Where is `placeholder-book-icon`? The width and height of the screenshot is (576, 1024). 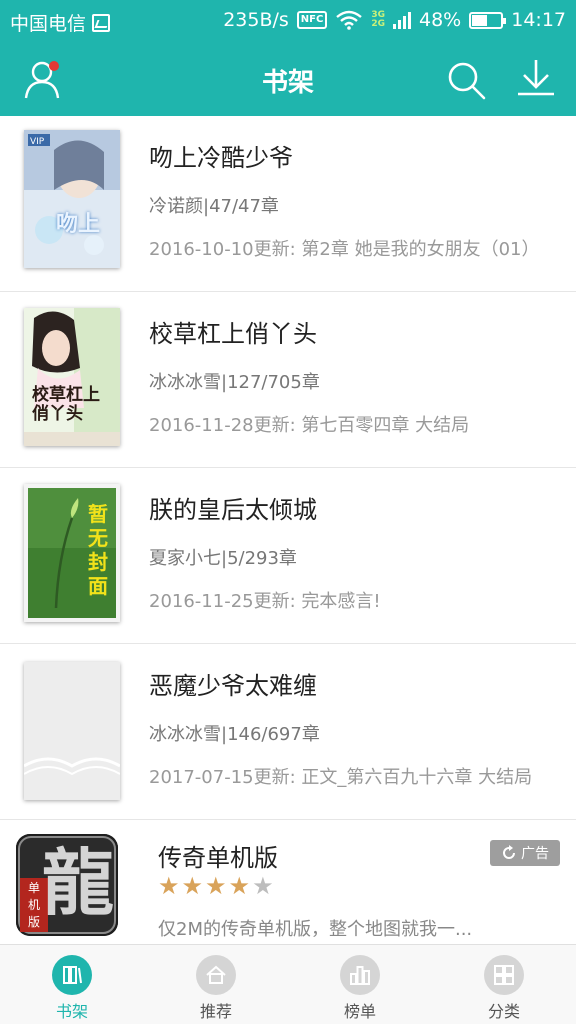 placeholder-book-icon is located at coordinates (72, 731).